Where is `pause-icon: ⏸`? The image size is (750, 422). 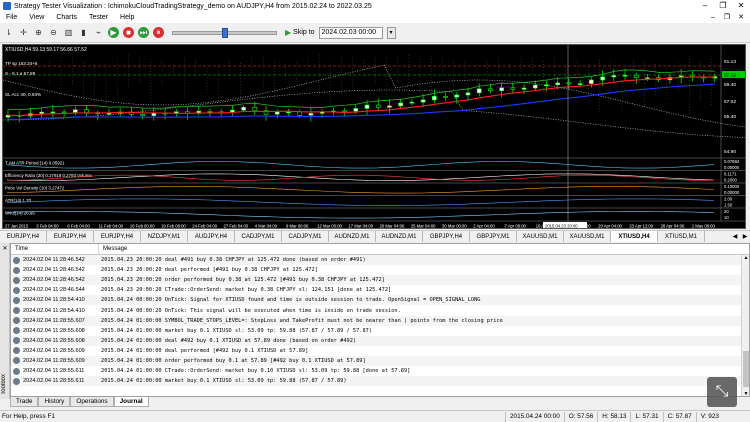 pause-icon: ⏸ is located at coordinates (158, 32).